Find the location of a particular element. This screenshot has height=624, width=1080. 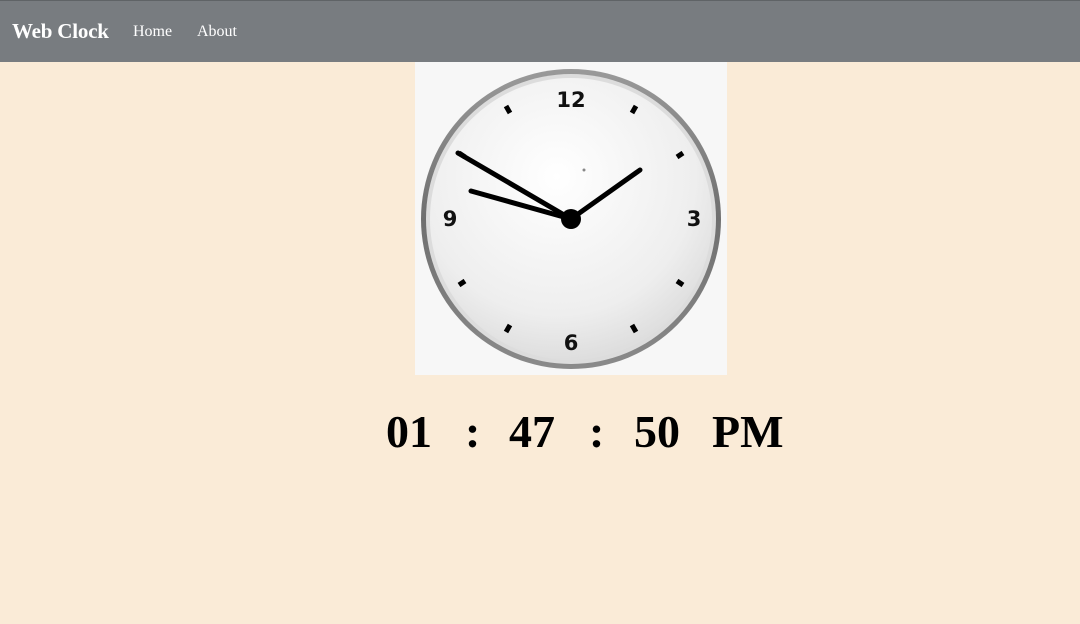

digital-period: PM is located at coordinates (748, 431).